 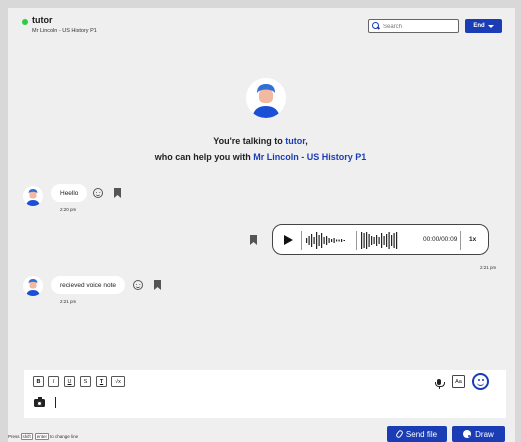 I want to click on chevron-down-icon, so click(x=490, y=26).